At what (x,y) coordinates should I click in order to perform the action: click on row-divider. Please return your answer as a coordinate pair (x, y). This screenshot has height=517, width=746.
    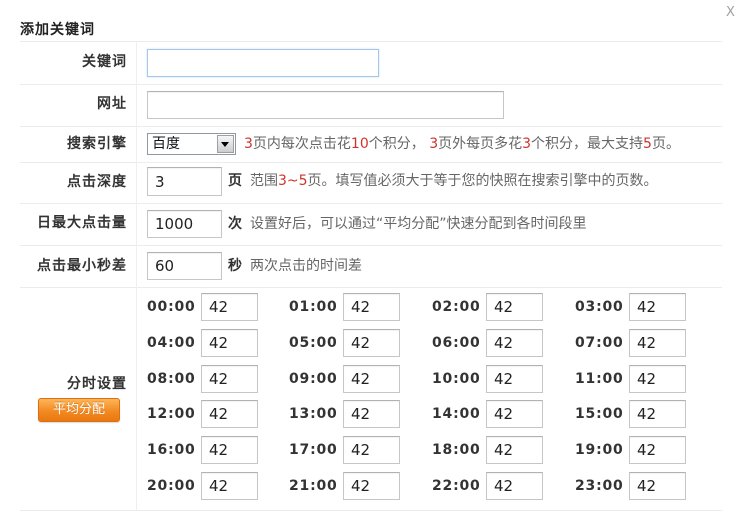
    Looking at the image, I should click on (371, 510).